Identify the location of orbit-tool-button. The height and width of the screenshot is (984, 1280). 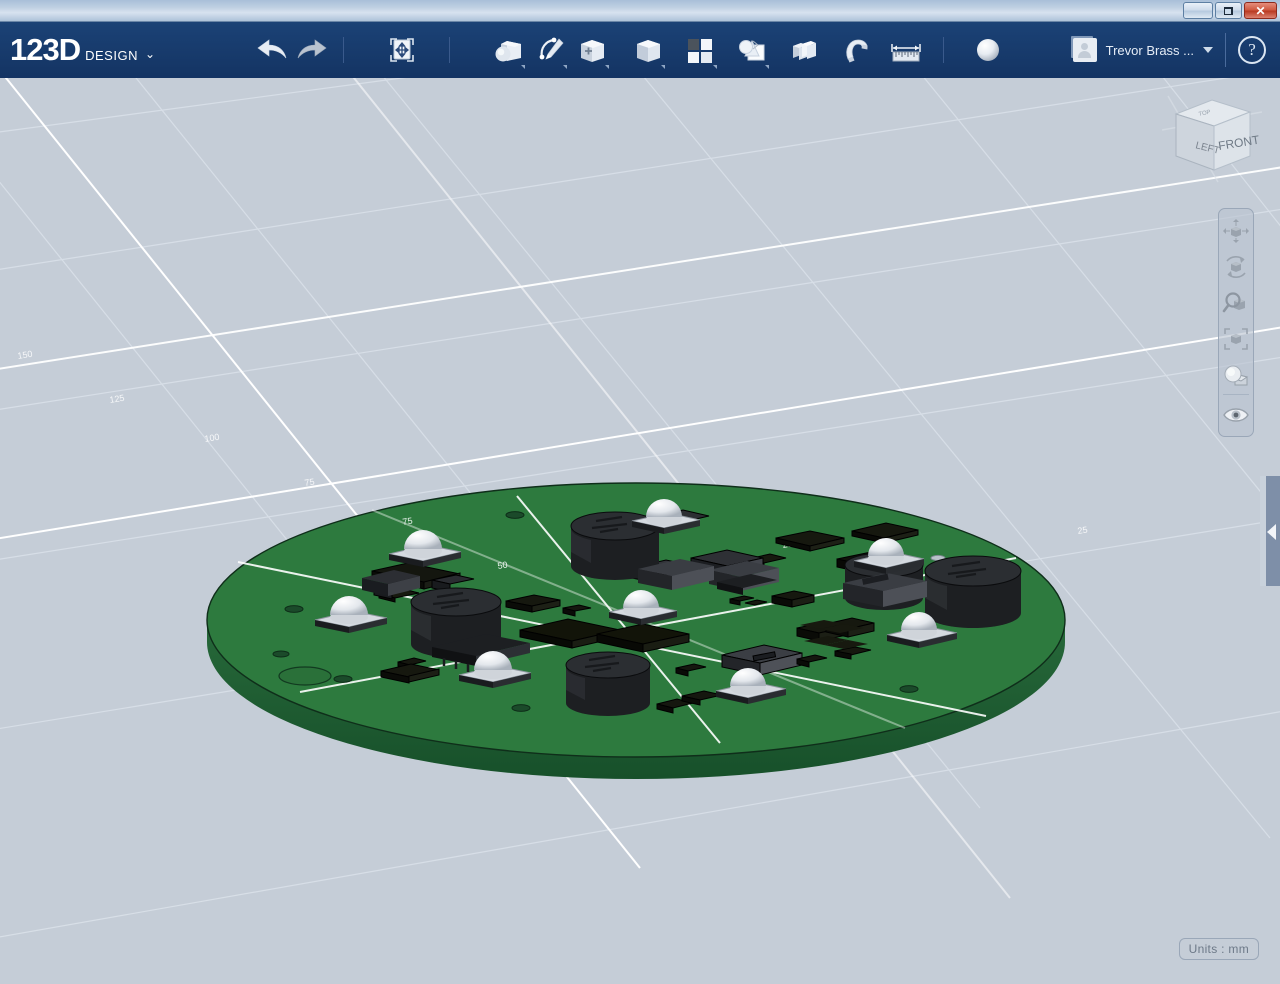
(1236, 266).